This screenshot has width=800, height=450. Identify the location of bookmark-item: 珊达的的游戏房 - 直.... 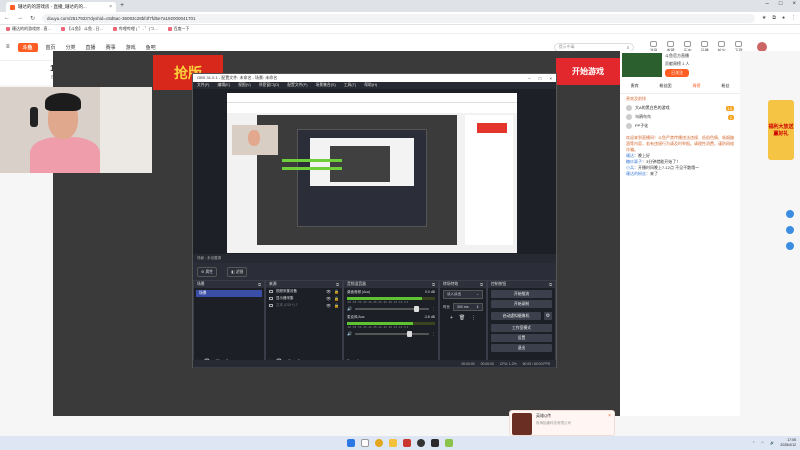
(28, 29).